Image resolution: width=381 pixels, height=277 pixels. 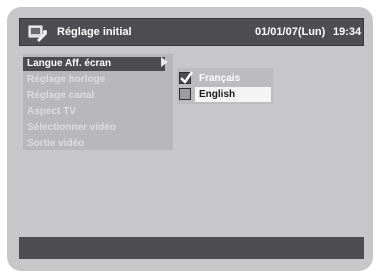 What do you see at coordinates (191, 248) in the screenshot?
I see `footer-bar` at bounding box center [191, 248].